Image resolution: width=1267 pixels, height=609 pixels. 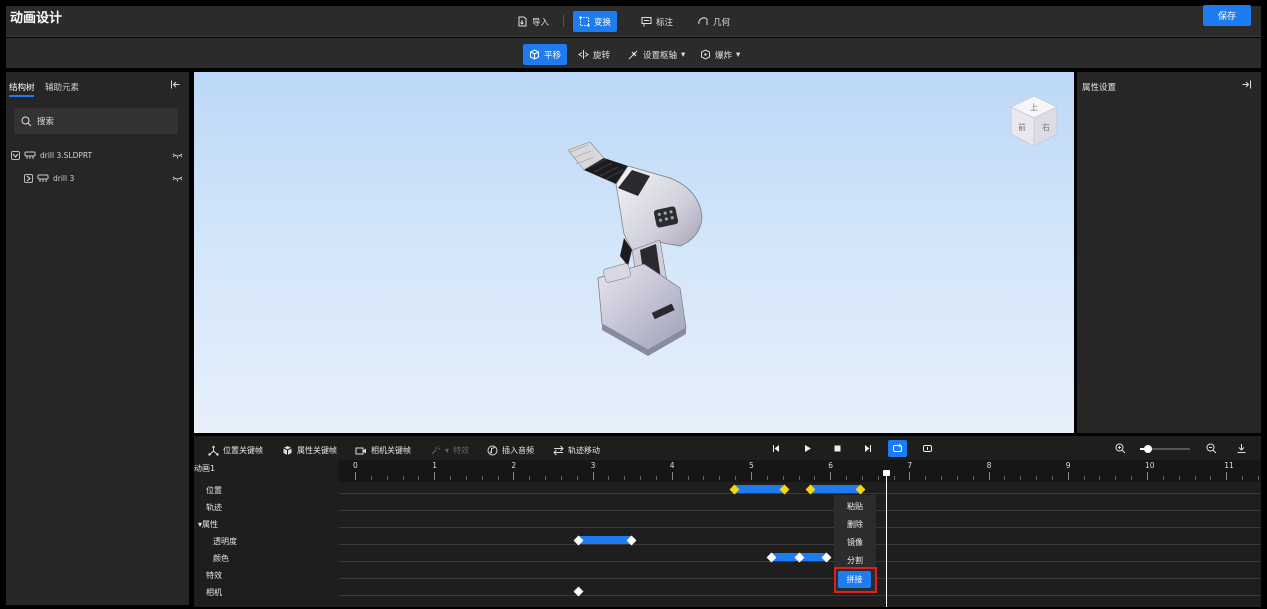 I want to click on animation-name: 动画1, so click(x=205, y=468).